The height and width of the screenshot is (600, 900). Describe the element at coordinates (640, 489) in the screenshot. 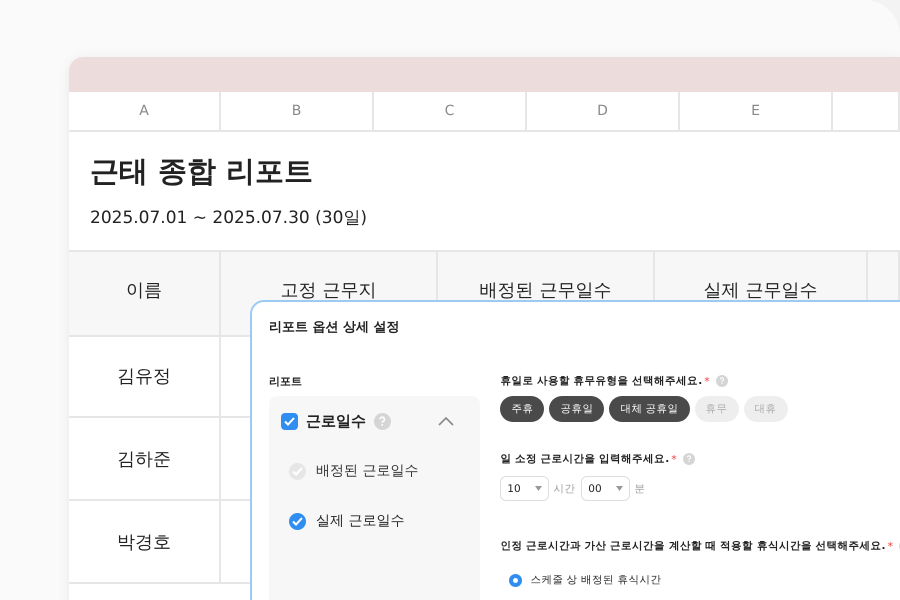

I see `unit-label: 분` at that location.